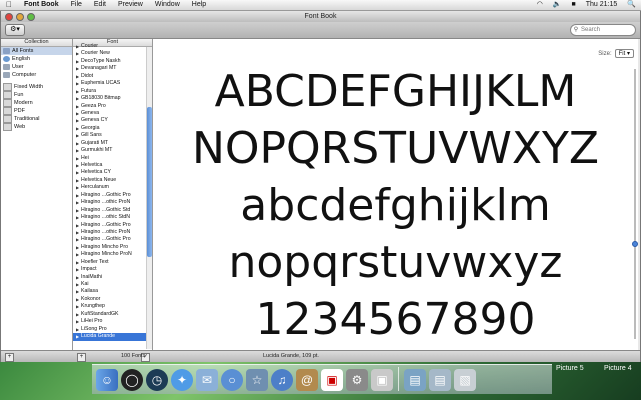 Image resolution: width=641 pixels, height=400 pixels. What do you see at coordinates (112, 291) in the screenshot?
I see `font-list-item: ▶ Kailasa` at bounding box center [112, 291].